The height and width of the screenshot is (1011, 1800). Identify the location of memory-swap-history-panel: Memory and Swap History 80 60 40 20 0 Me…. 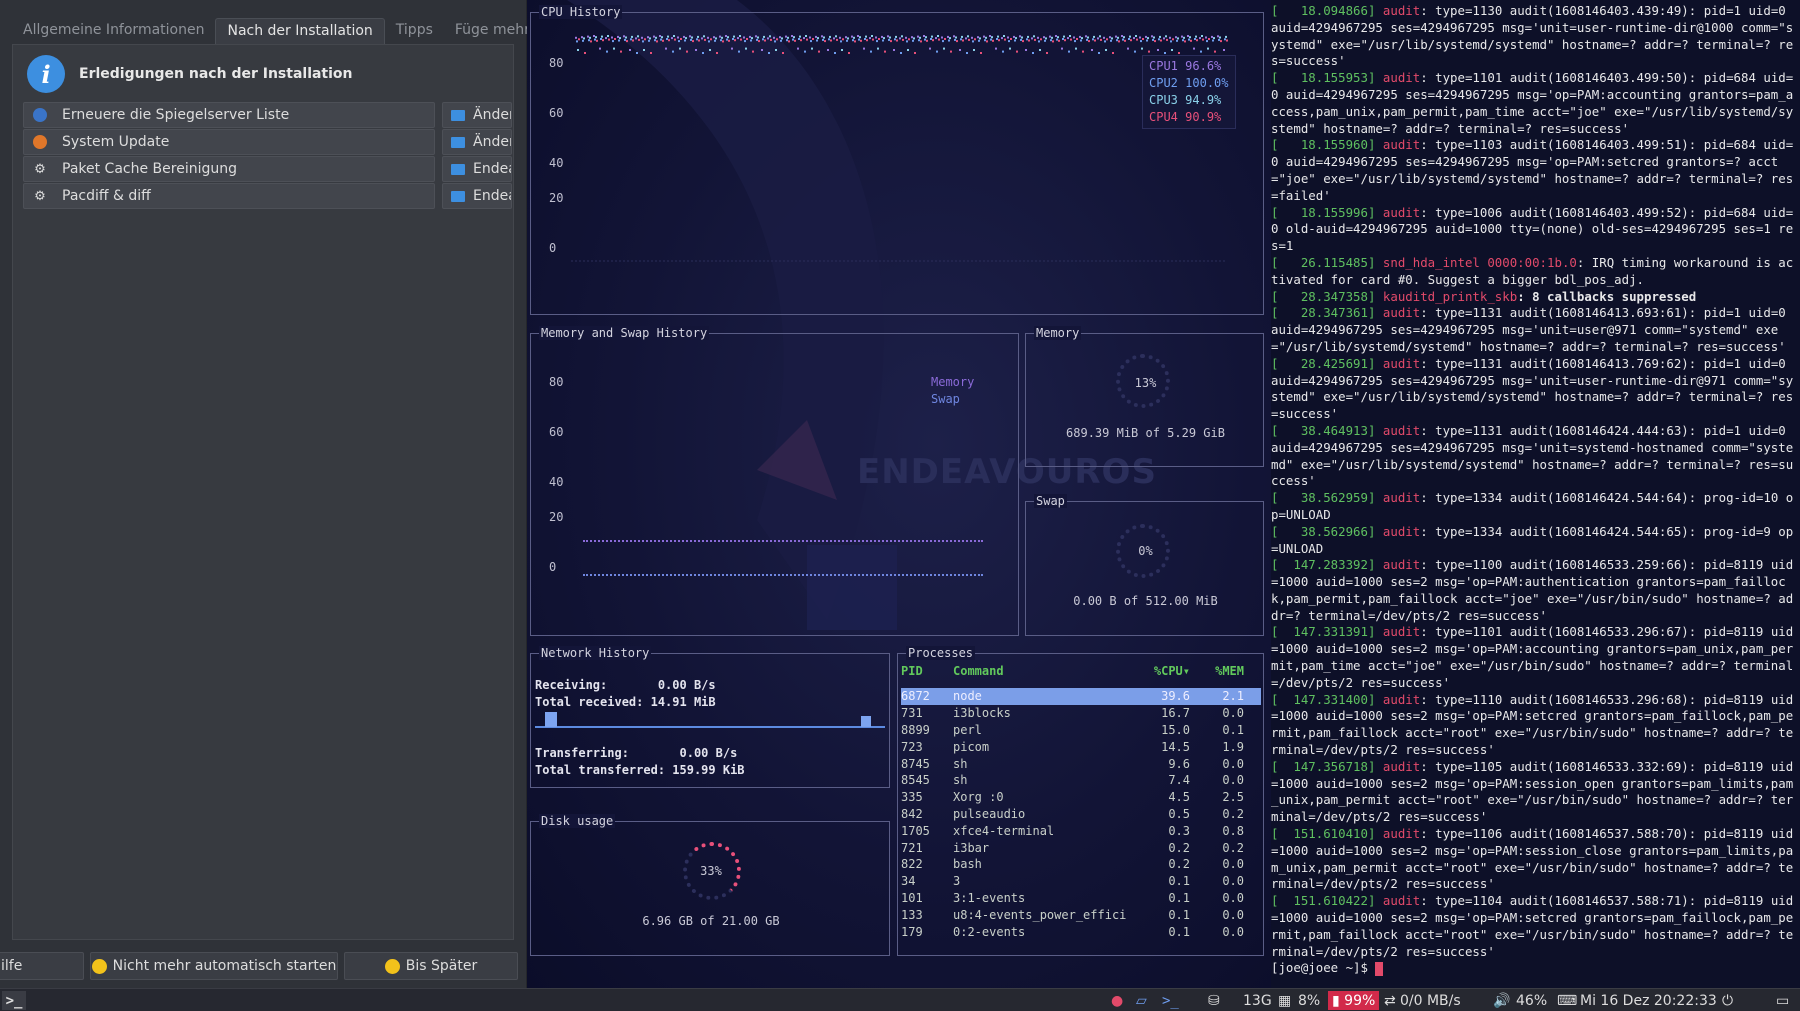
(774, 481).